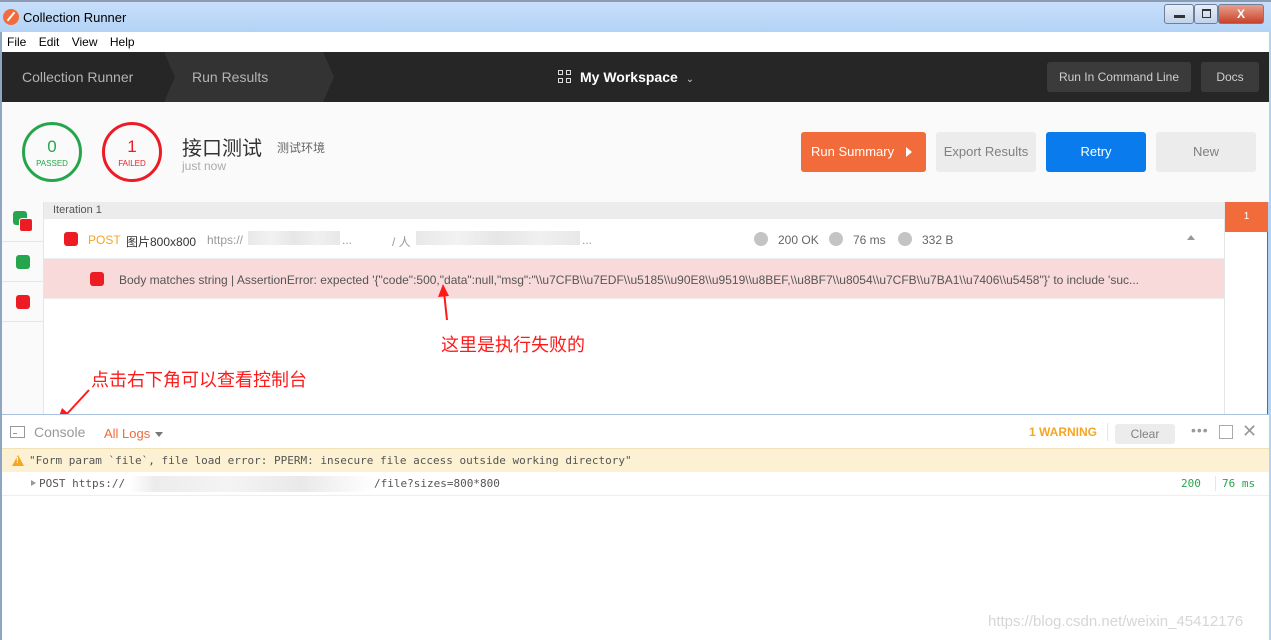 The height and width of the screenshot is (640, 1271). What do you see at coordinates (49, 40) in the screenshot?
I see `menu-edit: Edit` at bounding box center [49, 40].